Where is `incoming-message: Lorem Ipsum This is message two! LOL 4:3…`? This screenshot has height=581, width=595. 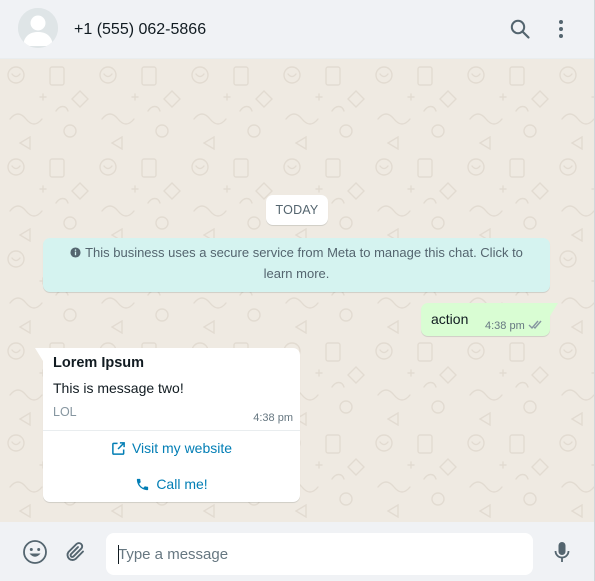 incoming-message: Lorem Ipsum This is message two! LOL 4:3… is located at coordinates (167, 425).